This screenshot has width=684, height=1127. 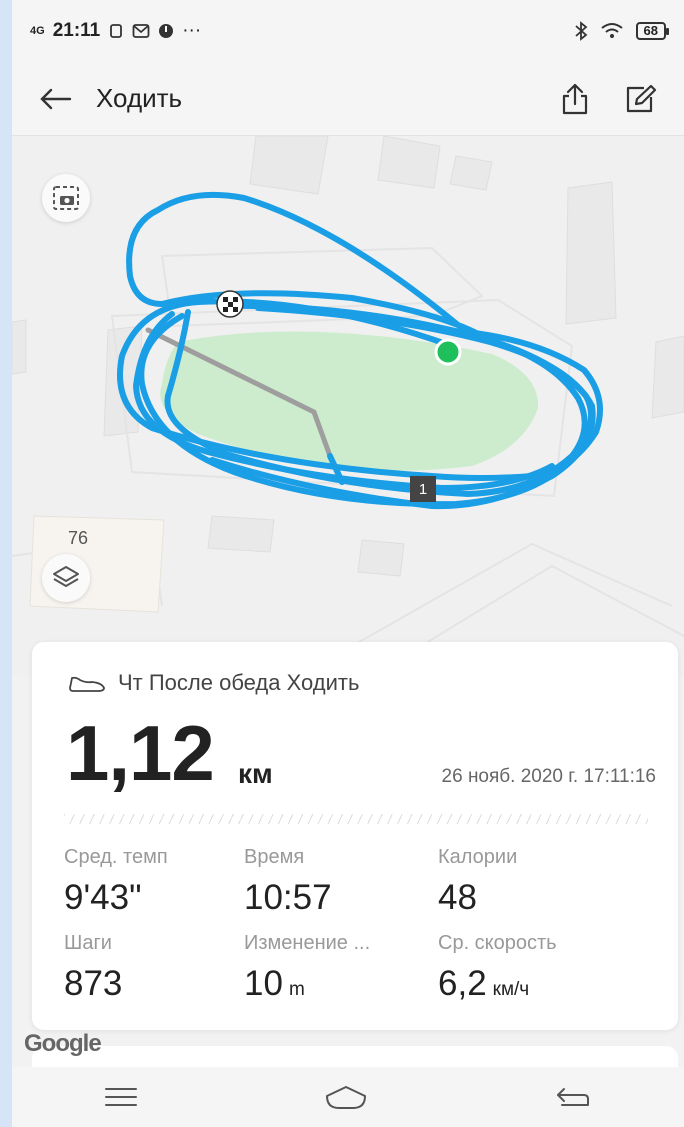 I want to click on stat-value: 10:57, so click(x=288, y=897).